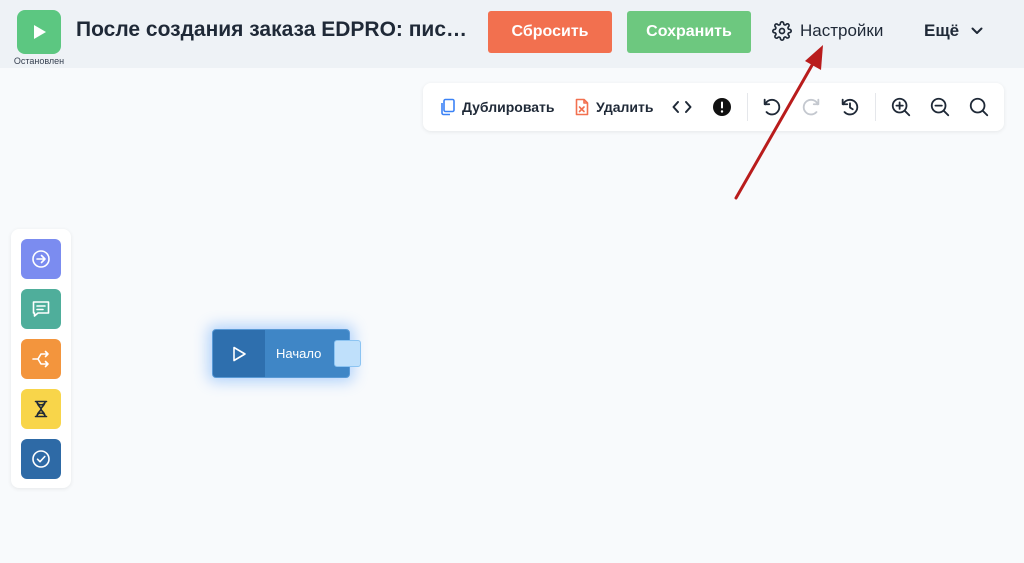 The height and width of the screenshot is (563, 1024). I want to click on status-indicator: Остановлен, so click(39, 38).